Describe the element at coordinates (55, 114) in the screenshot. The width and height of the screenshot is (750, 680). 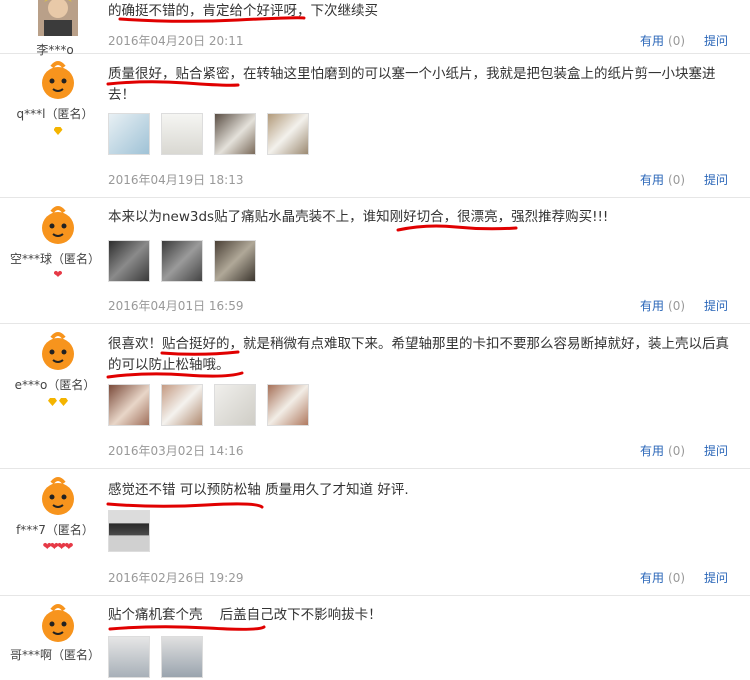
I see `username: q***l（匿名）` at that location.